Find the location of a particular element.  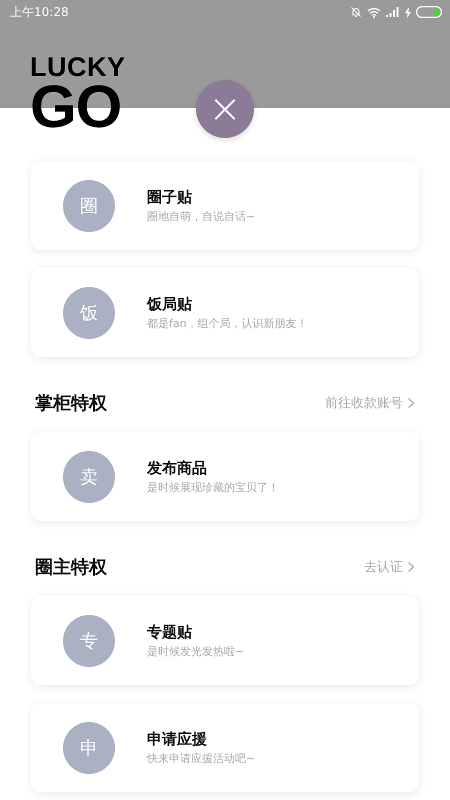

option-subtitle: 是时候发光发热啦~ is located at coordinates (195, 651).